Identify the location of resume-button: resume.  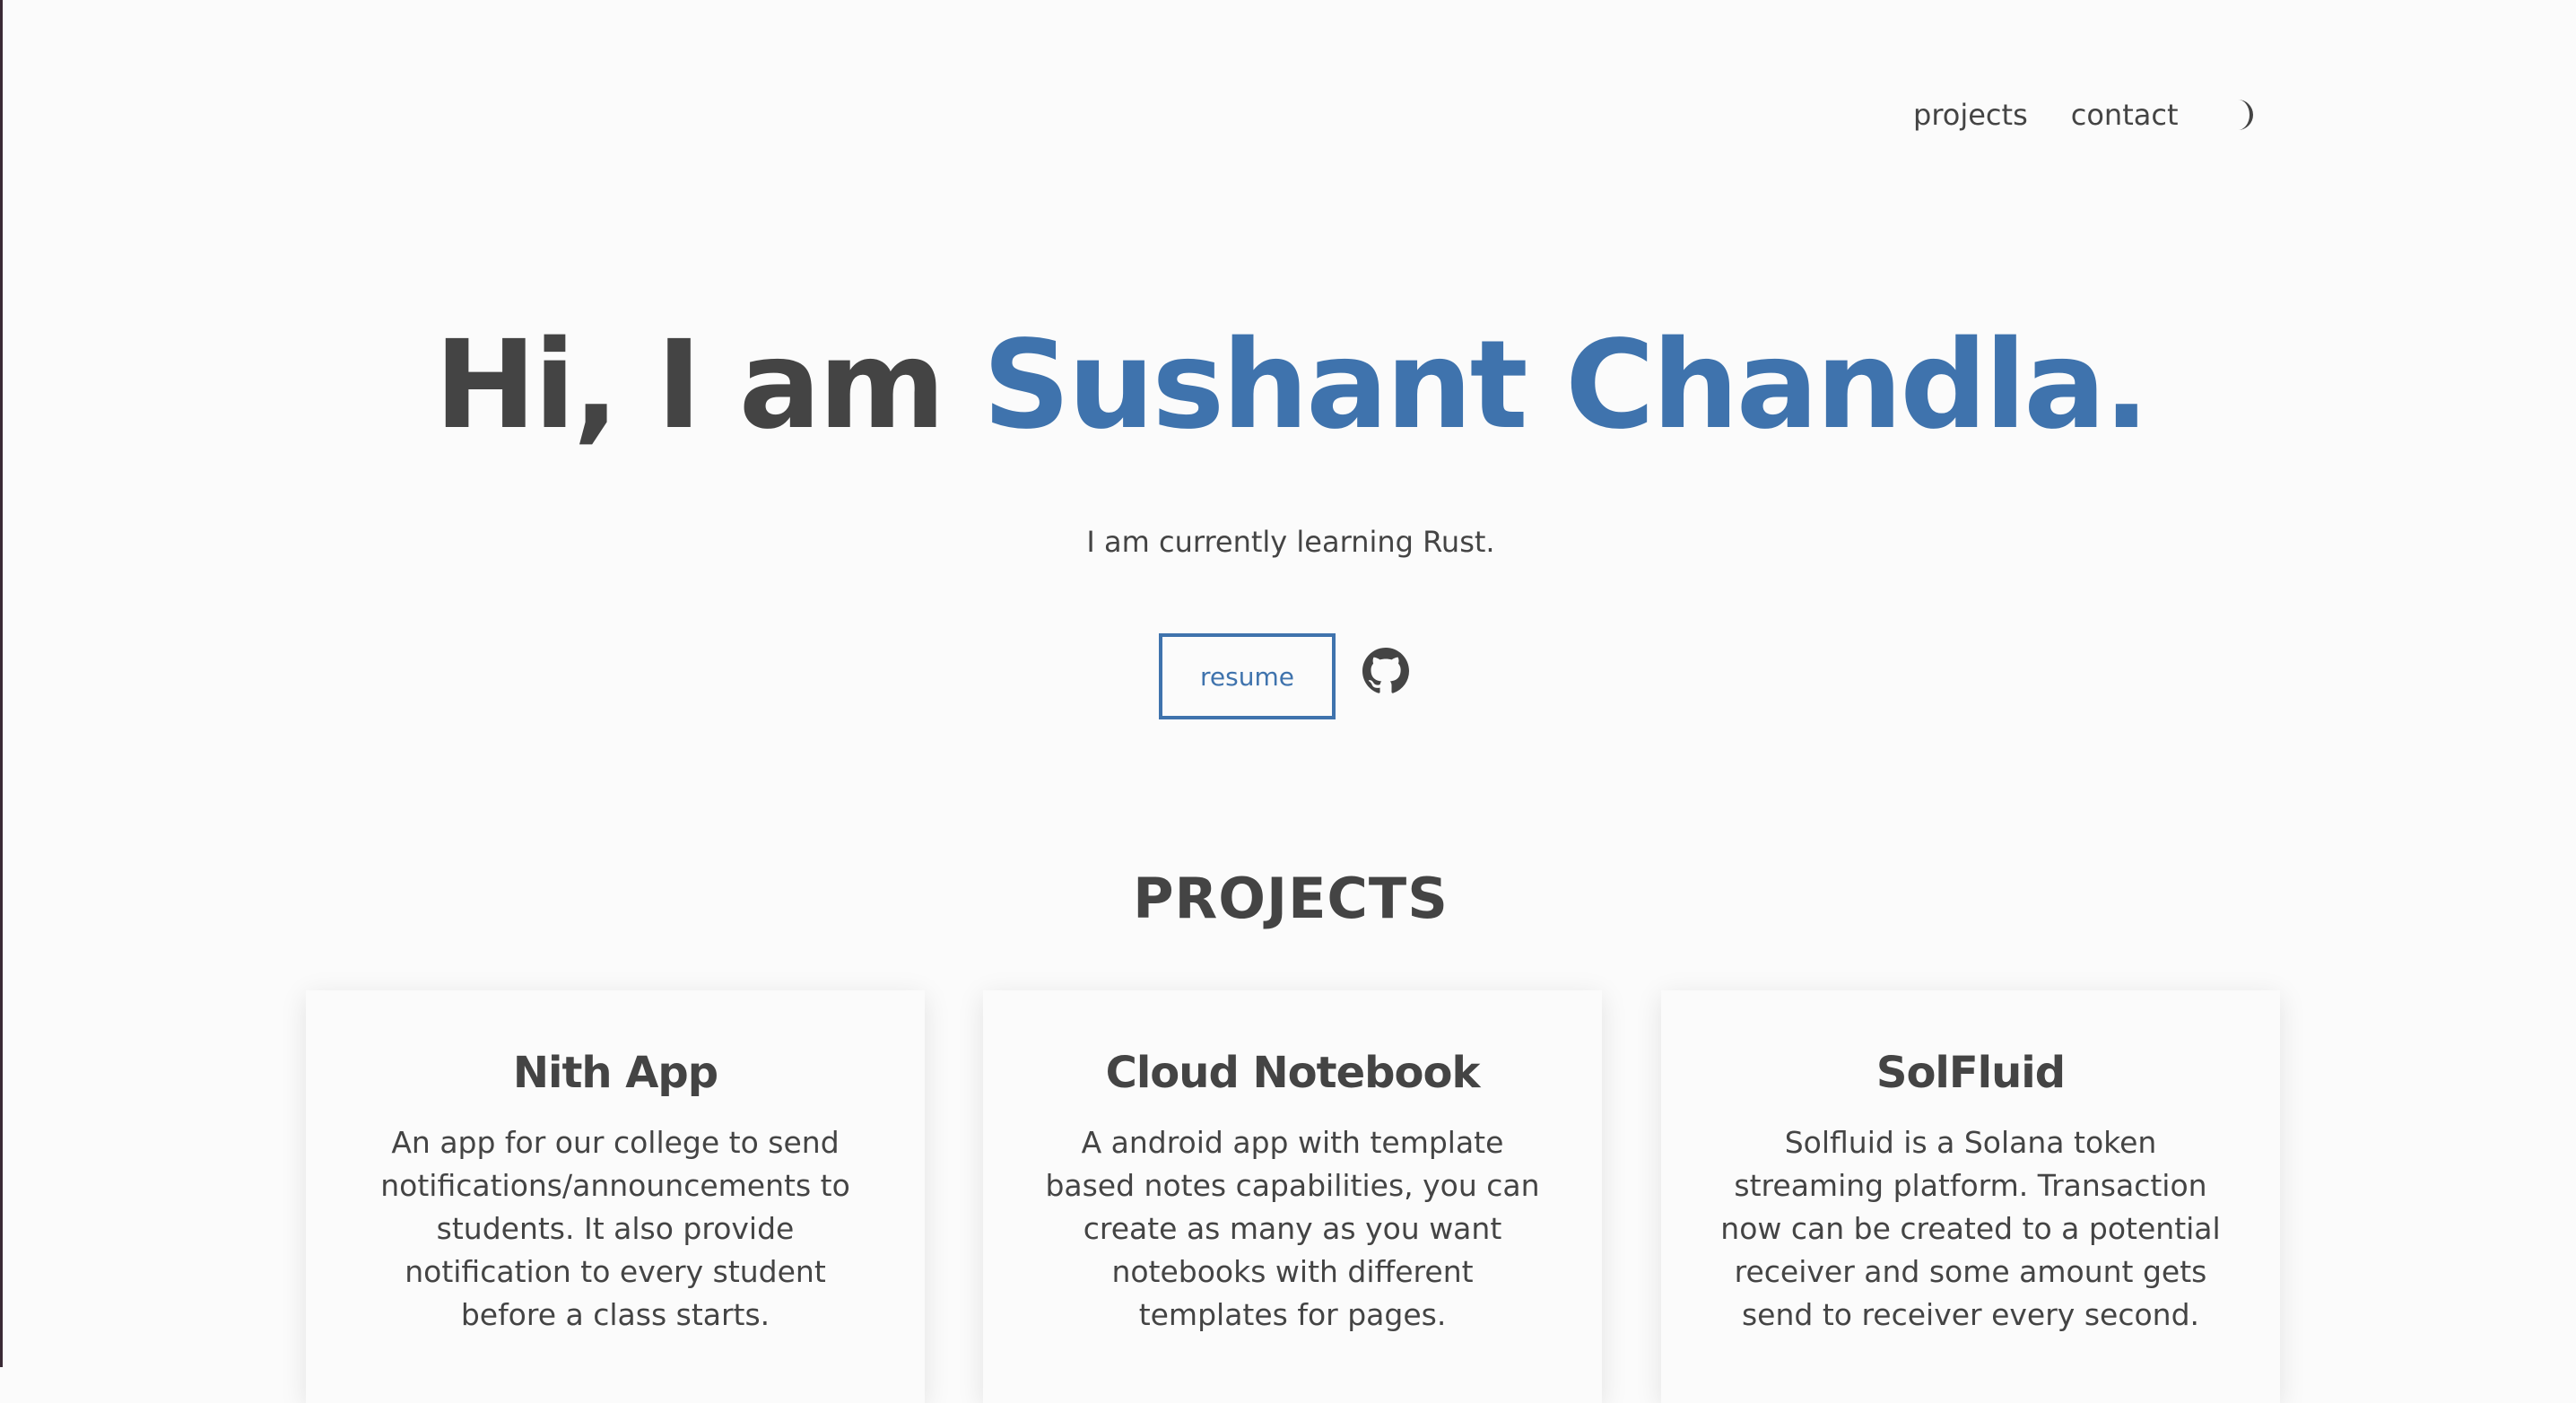
(1247, 676).